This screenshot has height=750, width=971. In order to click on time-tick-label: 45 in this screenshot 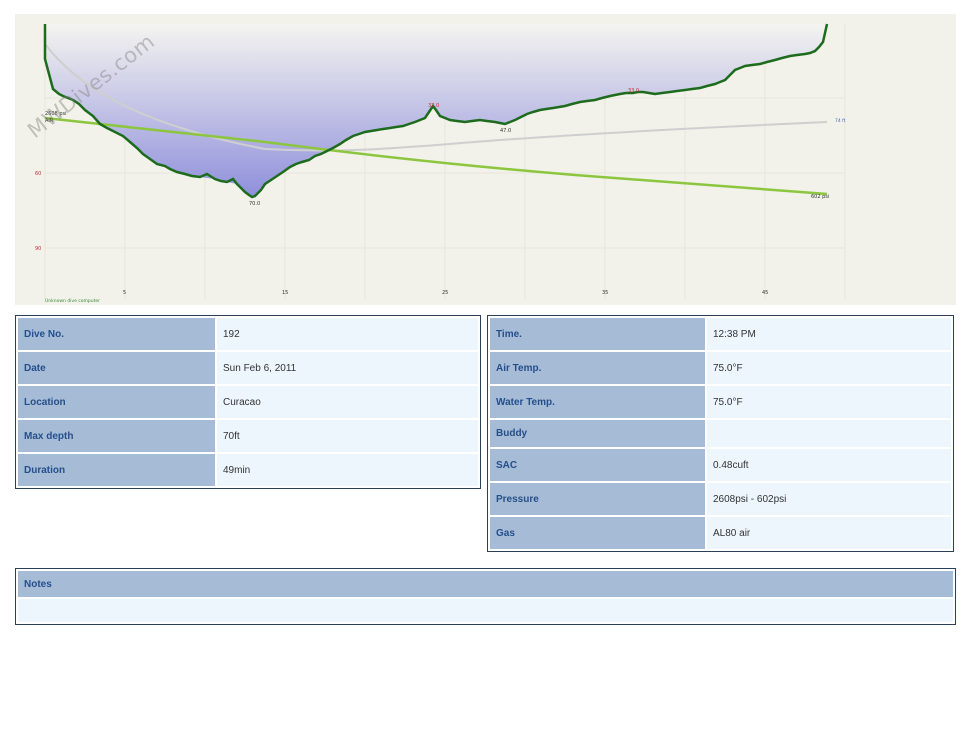, I will do `click(765, 293)`.